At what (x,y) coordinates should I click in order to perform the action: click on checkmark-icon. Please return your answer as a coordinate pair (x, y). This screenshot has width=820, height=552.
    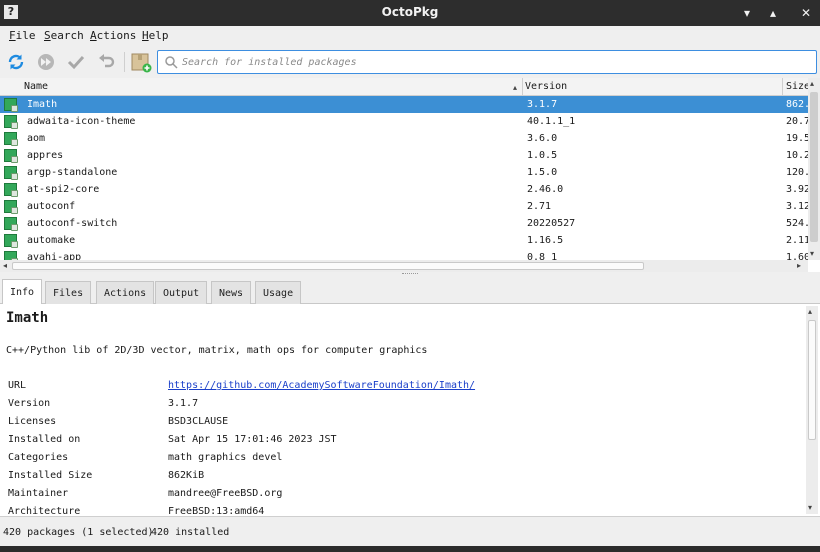
    Looking at the image, I should click on (76, 62).